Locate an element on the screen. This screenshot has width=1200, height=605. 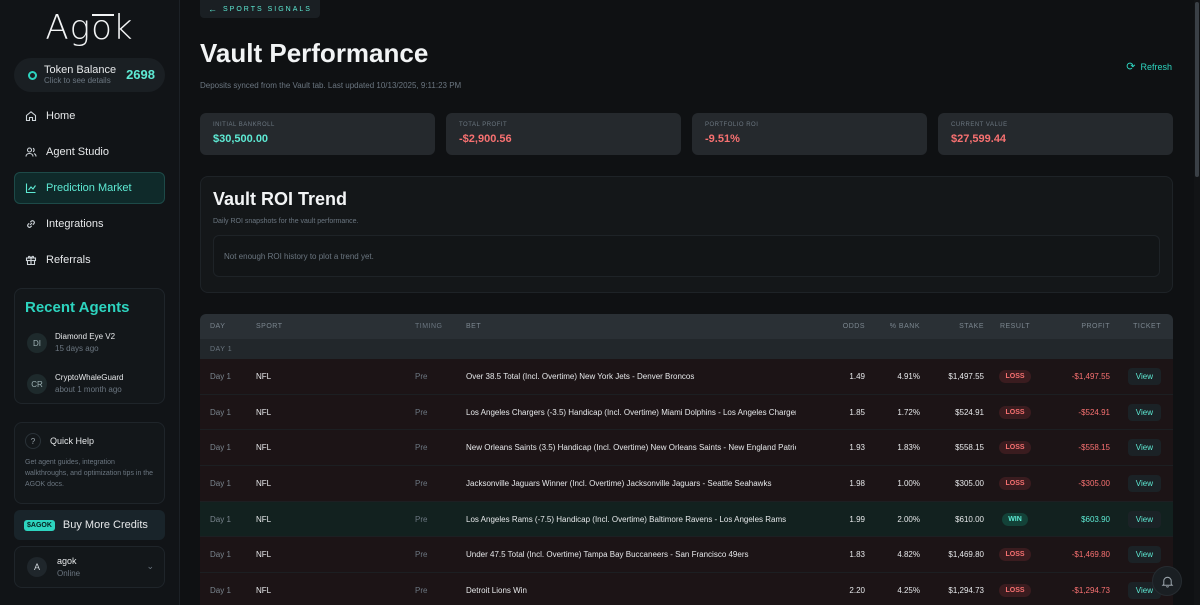
col-bet: BET is located at coordinates (631, 326).